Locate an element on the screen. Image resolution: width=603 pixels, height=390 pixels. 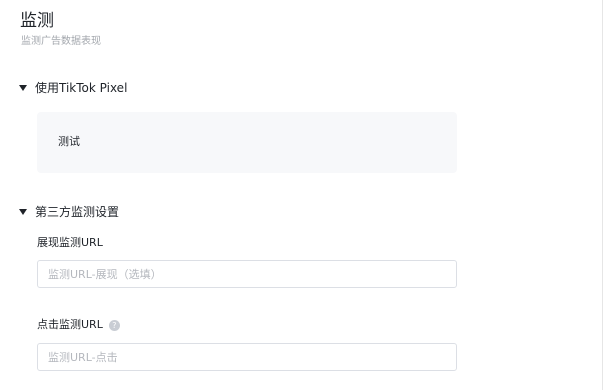
impression-url-label-row: 展现监测URL is located at coordinates (70, 243).